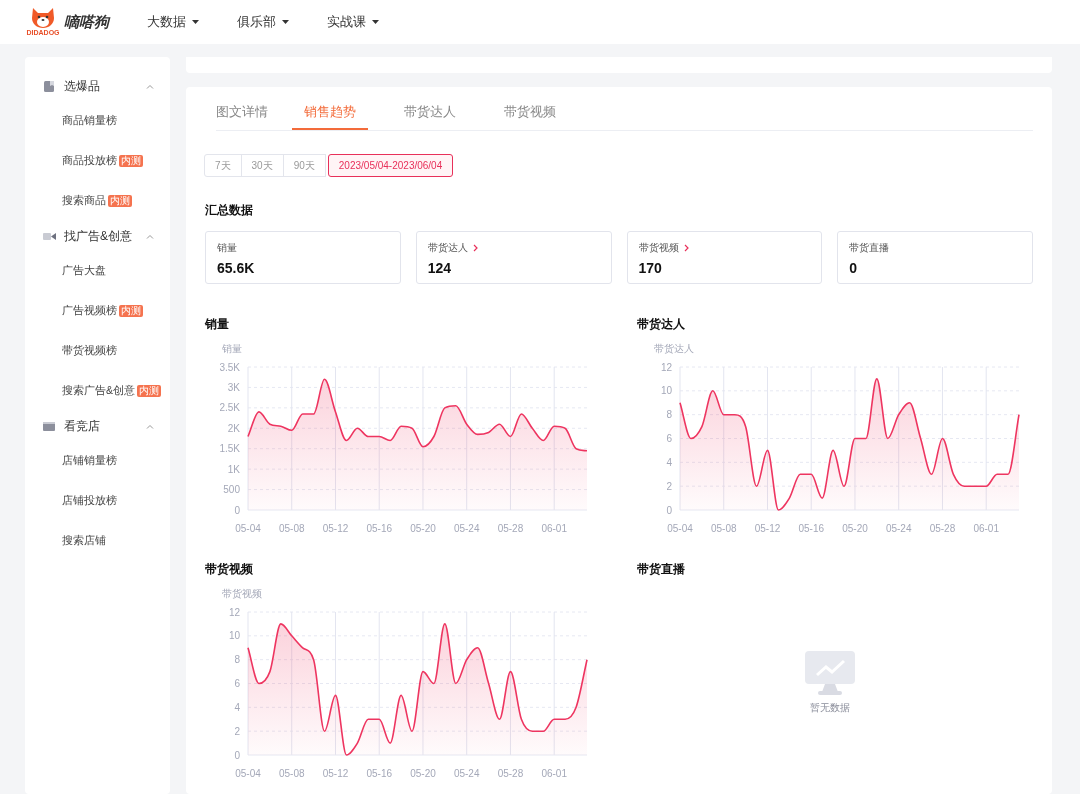 The width and height of the screenshot is (1080, 794). I want to click on sidebar-item: 店铺投放榜, so click(97, 501).